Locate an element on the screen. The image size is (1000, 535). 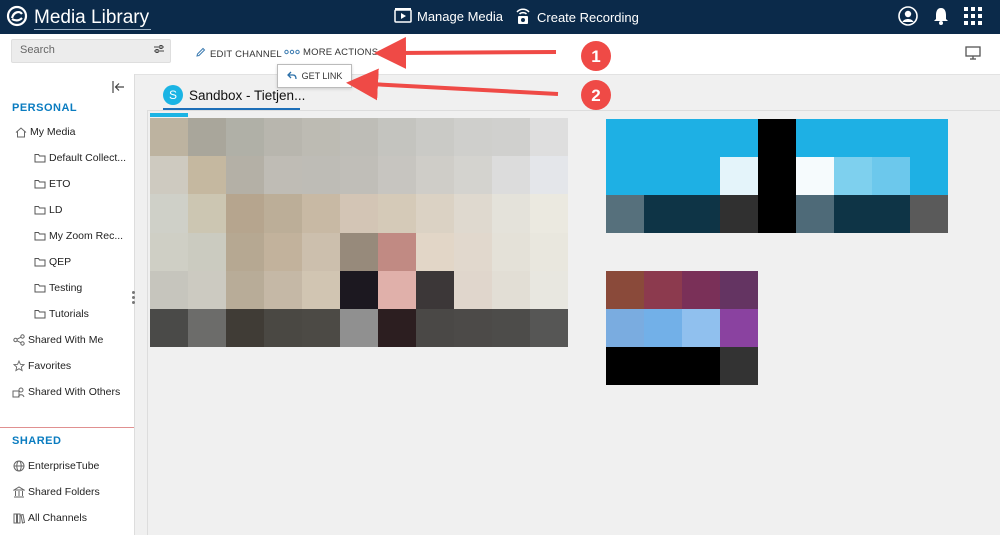
callout-badge-1: 1 is located at coordinates (596, 56).